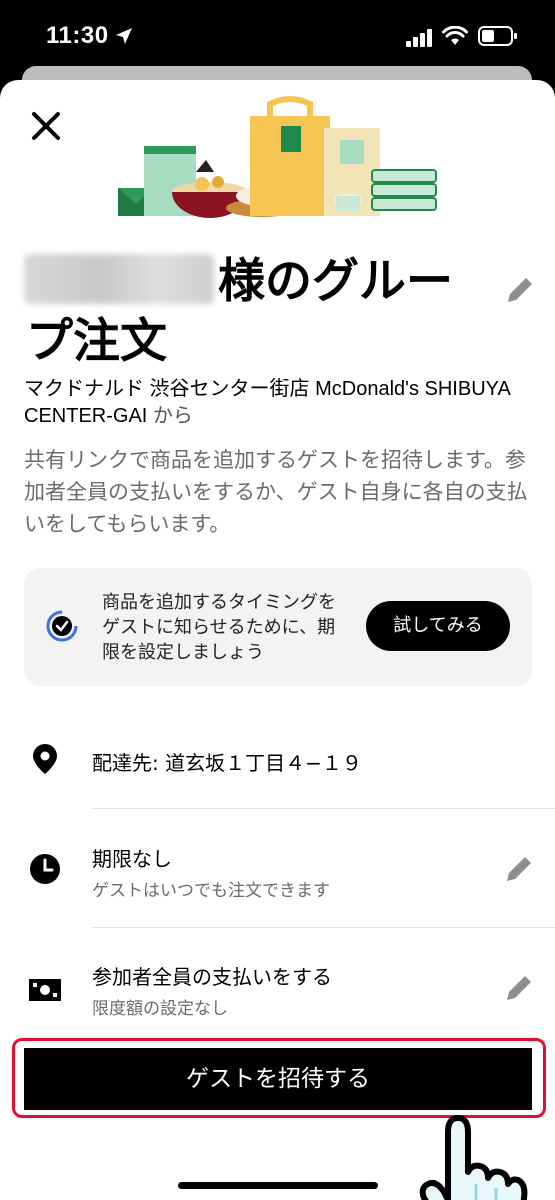 Image resolution: width=555 pixels, height=1200 pixels. What do you see at coordinates (45, 869) in the screenshot?
I see `clock-icon` at bounding box center [45, 869].